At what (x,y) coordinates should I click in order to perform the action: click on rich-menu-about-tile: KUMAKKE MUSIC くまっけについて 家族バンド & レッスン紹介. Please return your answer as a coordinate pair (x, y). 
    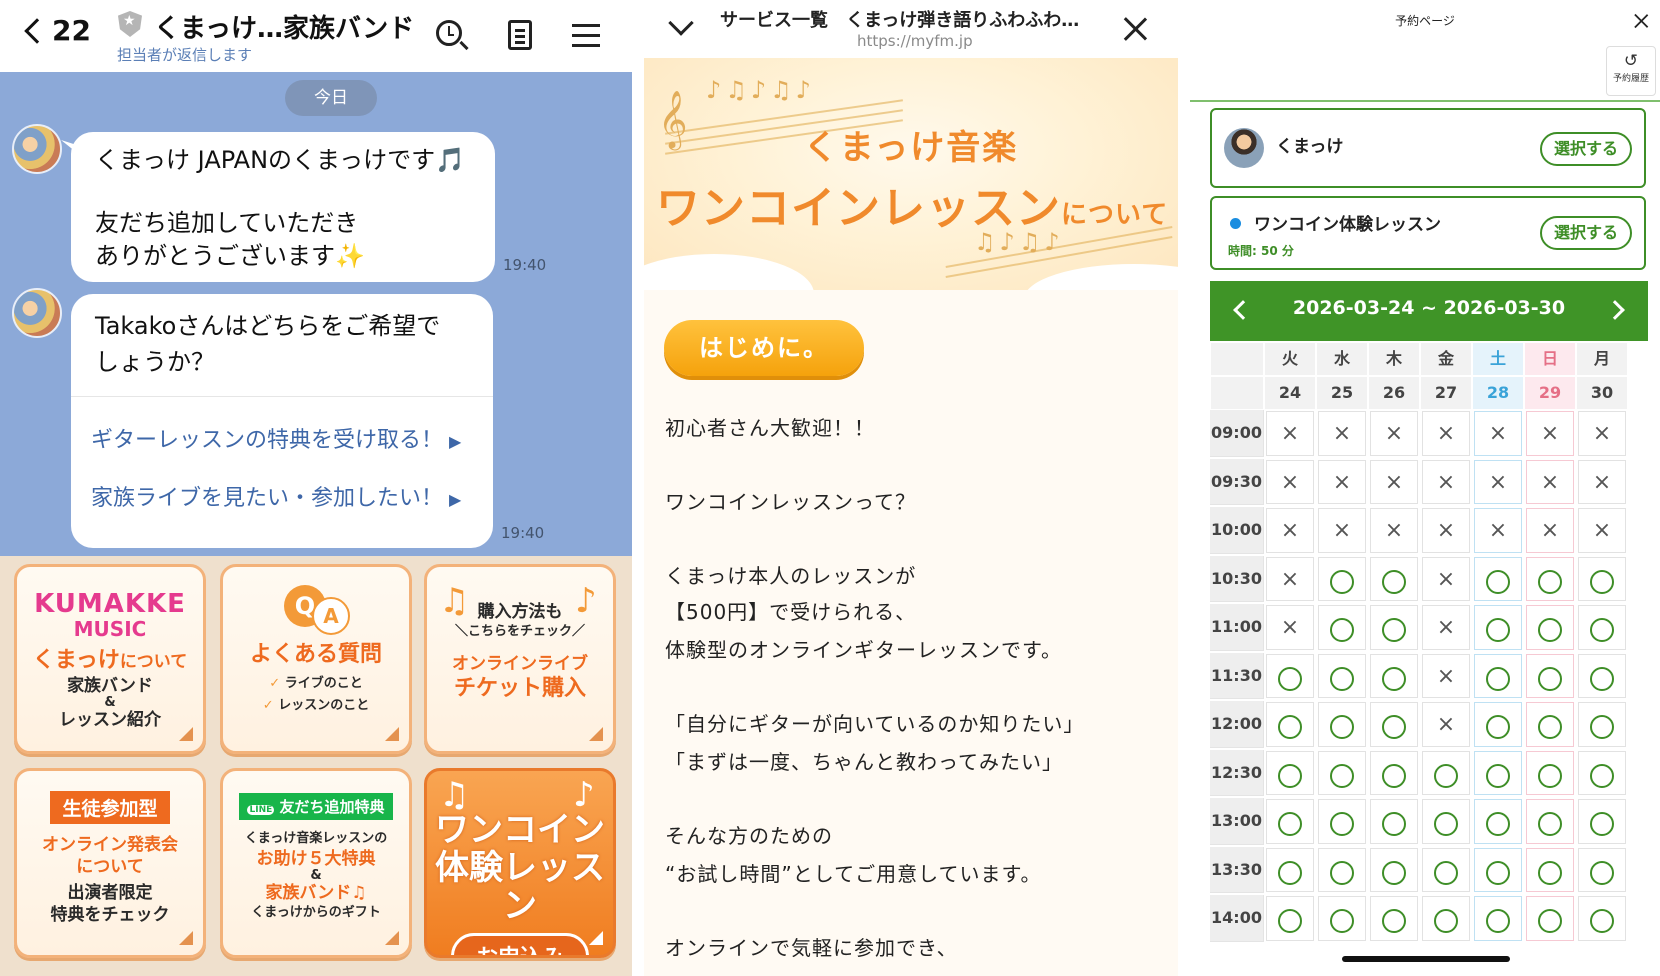
    Looking at the image, I should click on (110, 659).